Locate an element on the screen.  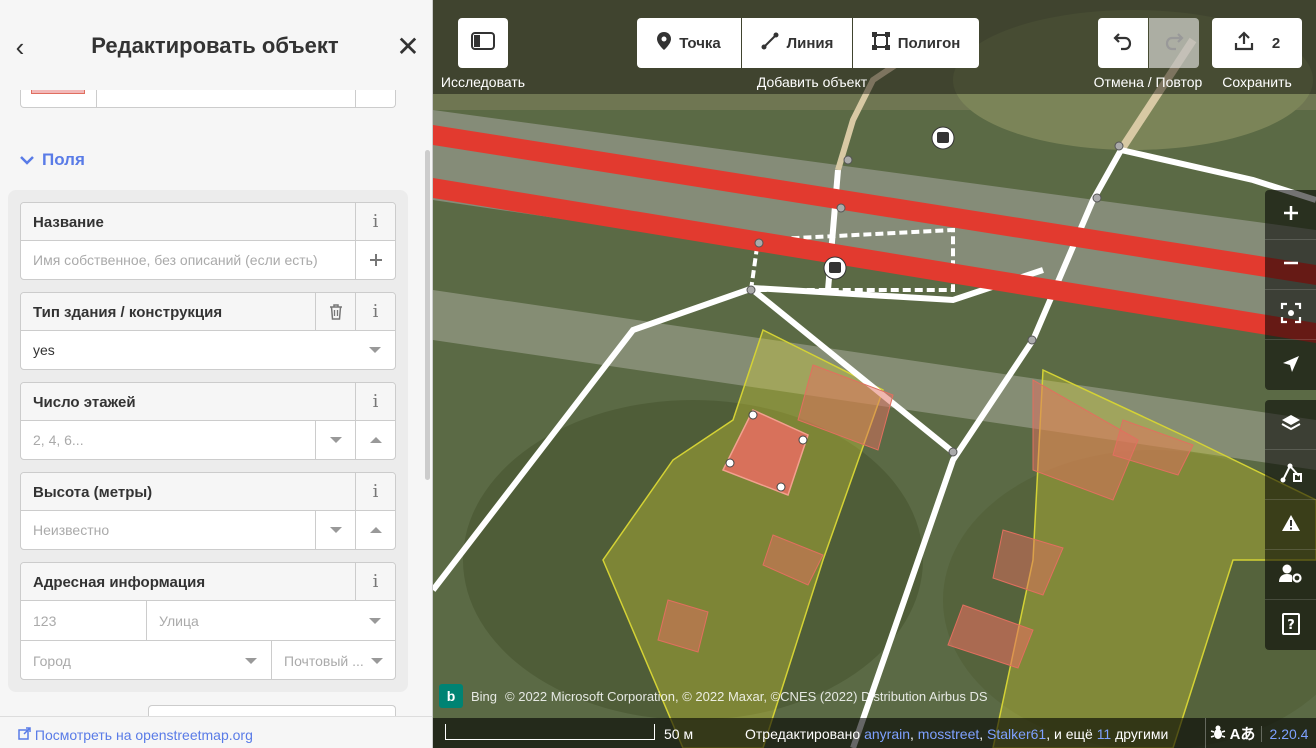
map-data-icon is located at coordinates (1291, 474).